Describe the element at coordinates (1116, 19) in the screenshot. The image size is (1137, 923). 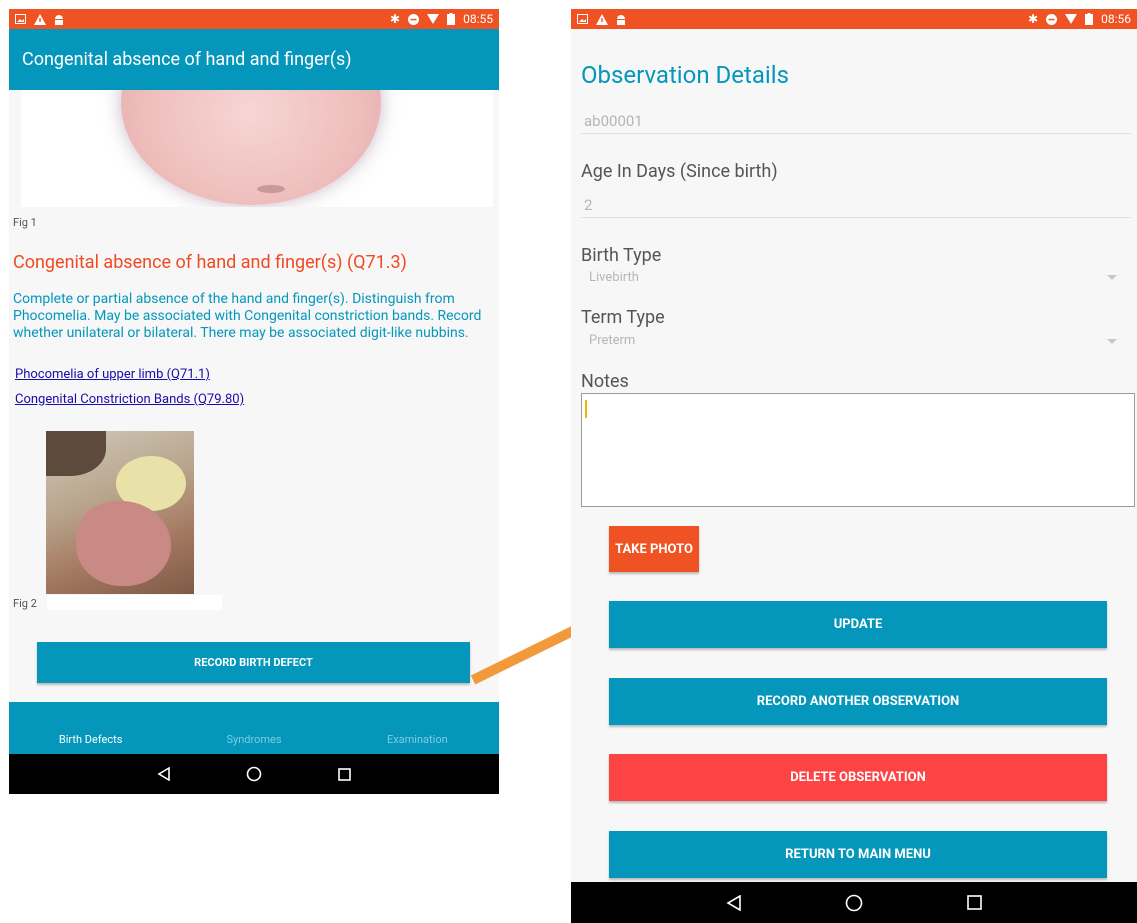
I see `status-time: 08:56` at that location.